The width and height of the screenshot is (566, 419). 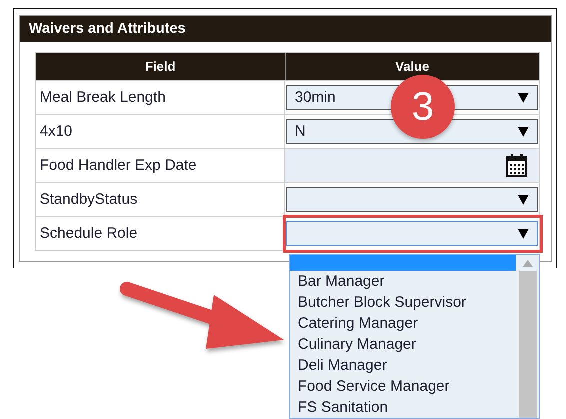 I want to click on field-label: Schedule Role, so click(x=160, y=233).